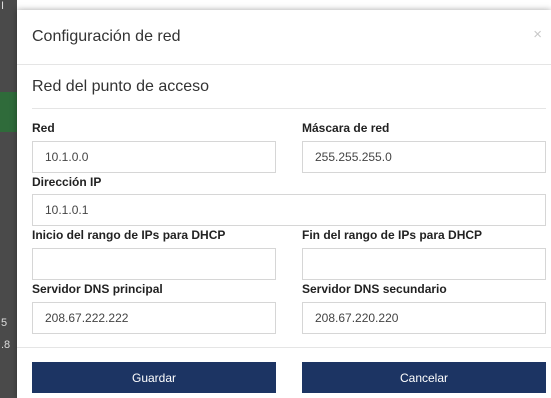 Image resolution: width=551 pixels, height=398 pixels. I want to click on ip-address-label: Dirección IP, so click(67, 182).